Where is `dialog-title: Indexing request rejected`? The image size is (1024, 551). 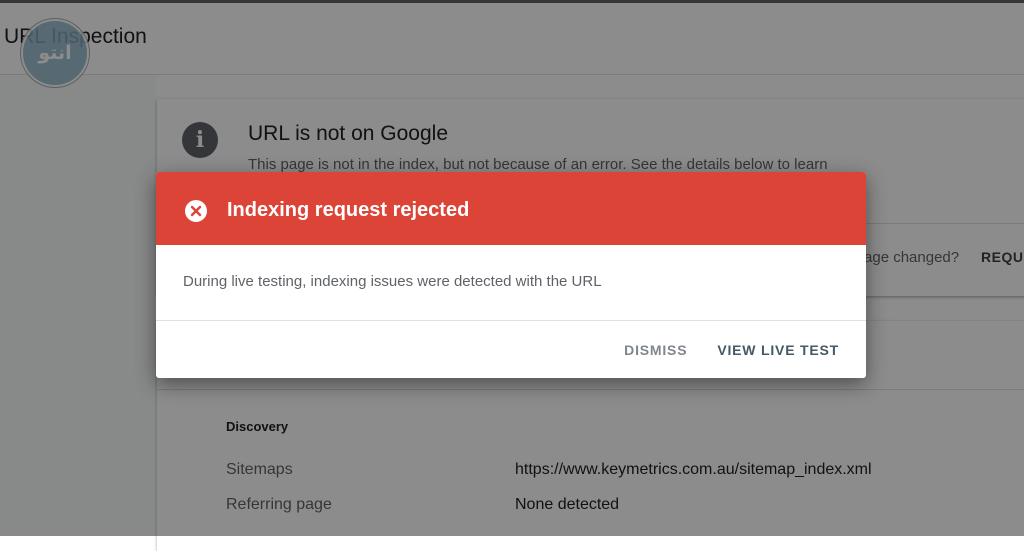 dialog-title: Indexing request rejected is located at coordinates (348, 210).